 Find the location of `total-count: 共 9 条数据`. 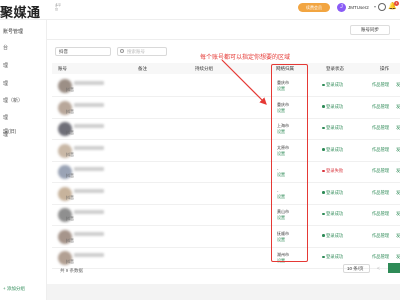

total-count: 共 9 条数据 is located at coordinates (72, 270).